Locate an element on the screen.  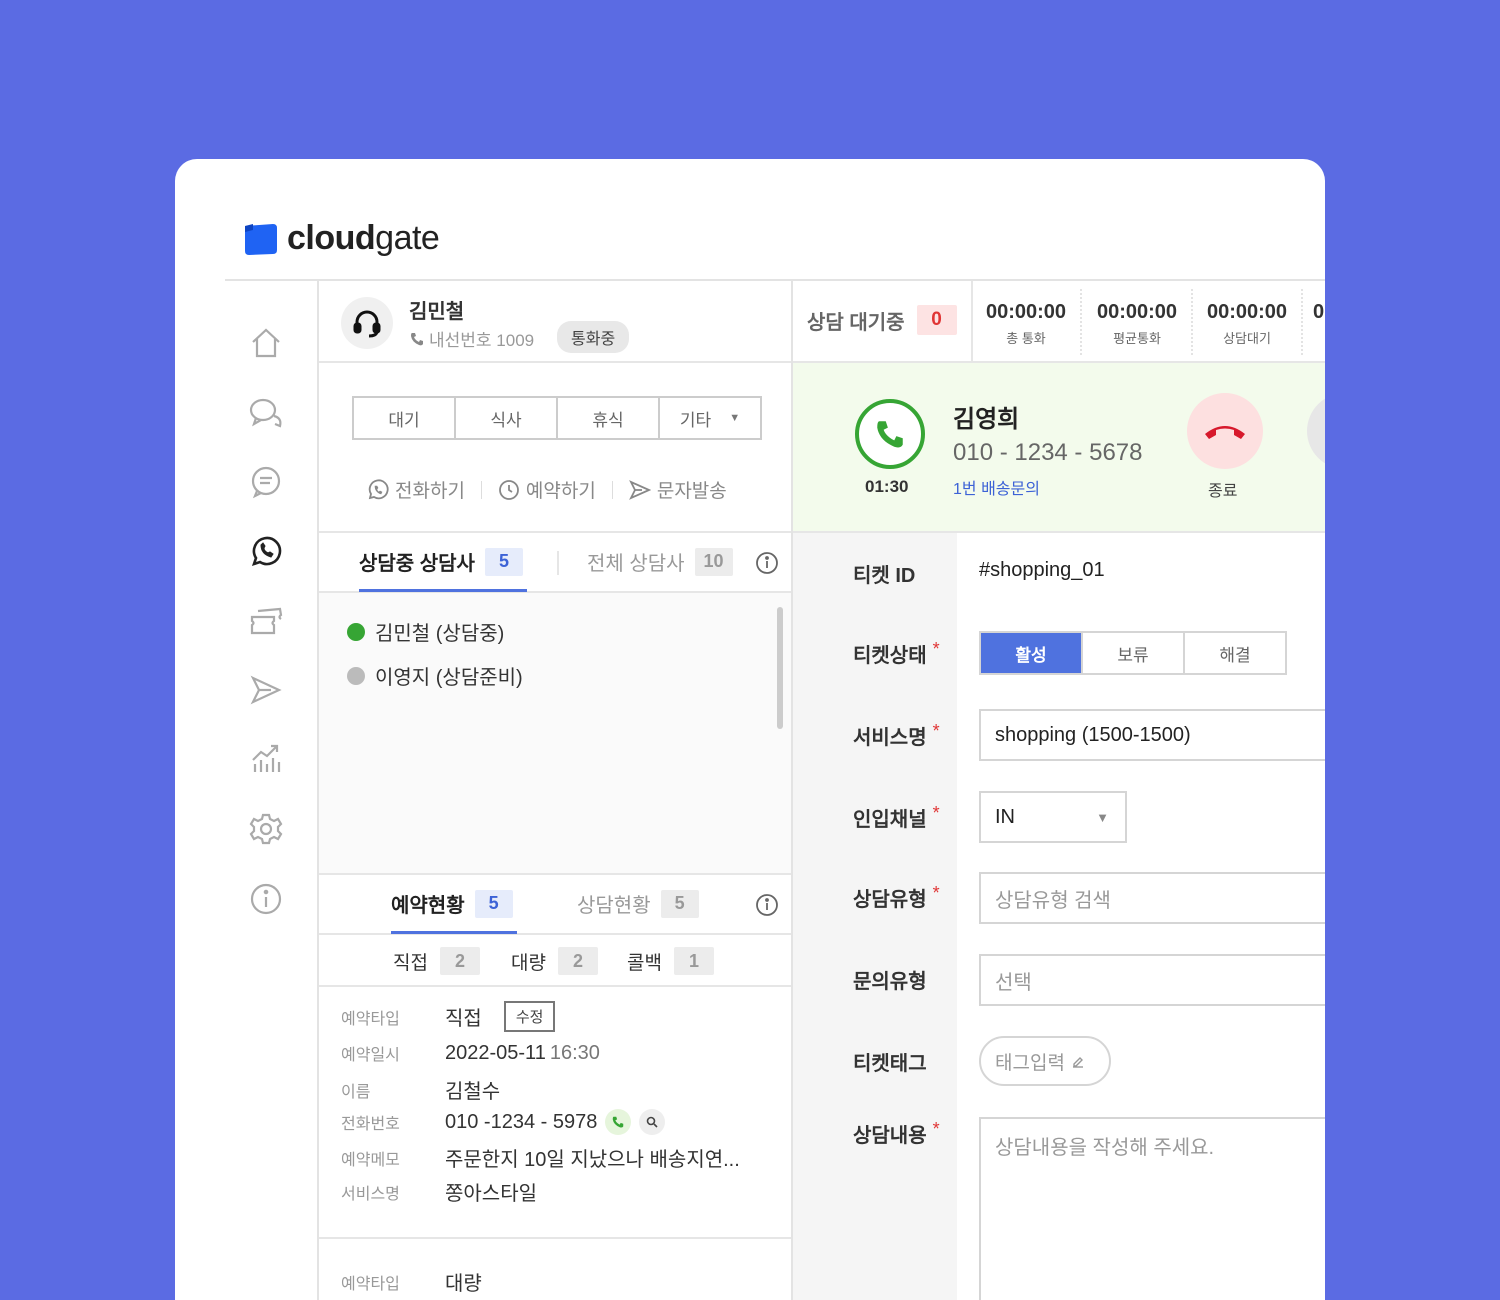
status-button-standby: 대기 is located at coordinates (405, 418).